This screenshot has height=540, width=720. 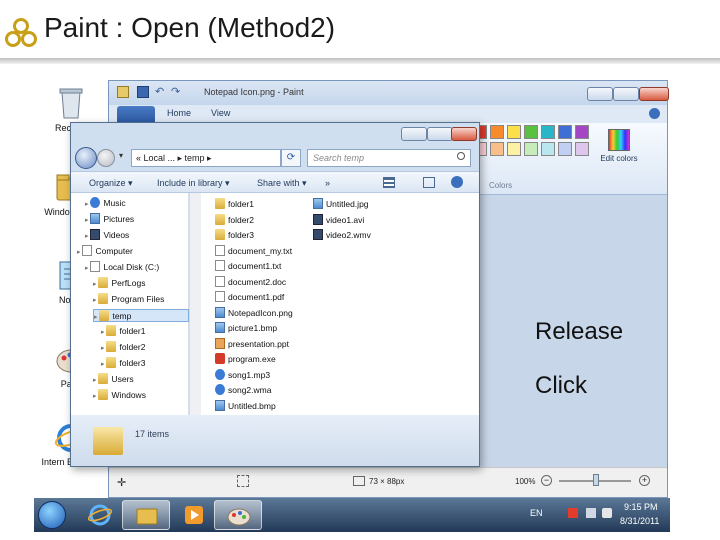 I want to click on file-item: document2.doc, so click(x=250, y=282).